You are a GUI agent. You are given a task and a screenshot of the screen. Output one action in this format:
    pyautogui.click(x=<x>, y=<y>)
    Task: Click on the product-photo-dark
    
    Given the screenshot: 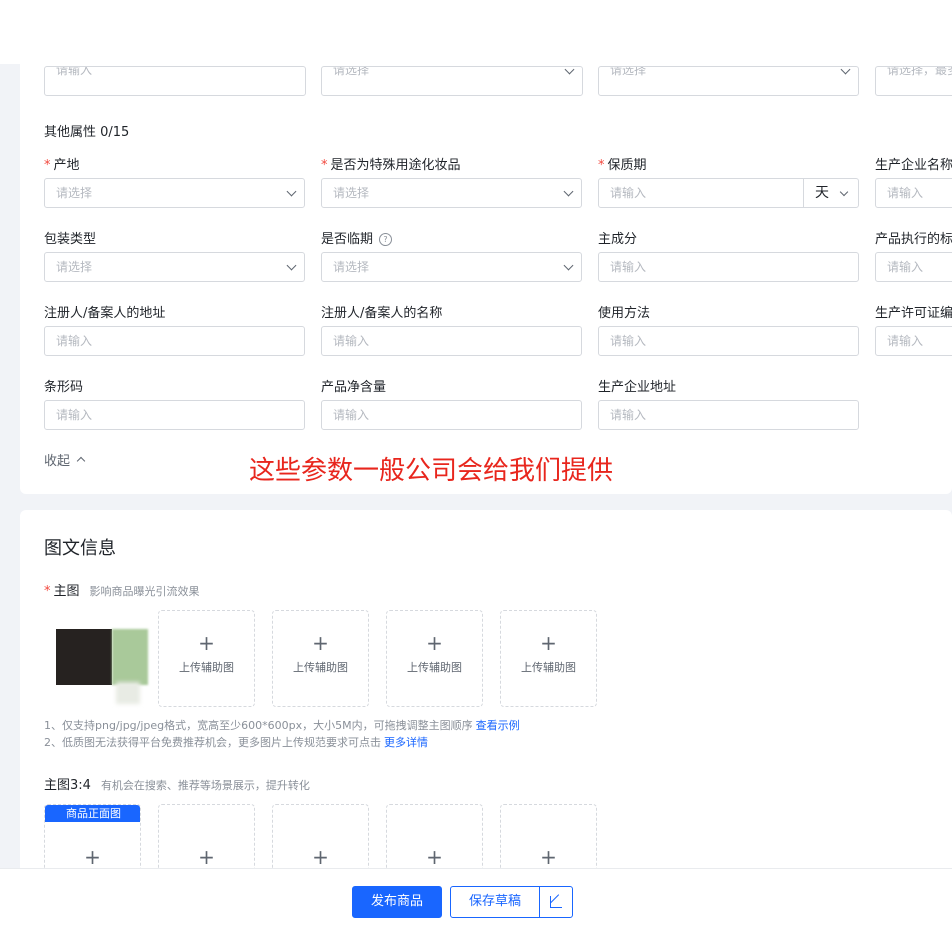 What is the action you would take?
    pyautogui.click(x=84, y=657)
    